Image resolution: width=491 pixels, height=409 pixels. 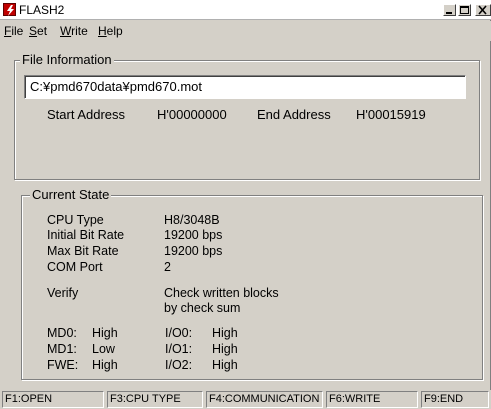 What do you see at coordinates (179, 333) in the screenshot?
I see `io0-label: I/O0:` at bounding box center [179, 333].